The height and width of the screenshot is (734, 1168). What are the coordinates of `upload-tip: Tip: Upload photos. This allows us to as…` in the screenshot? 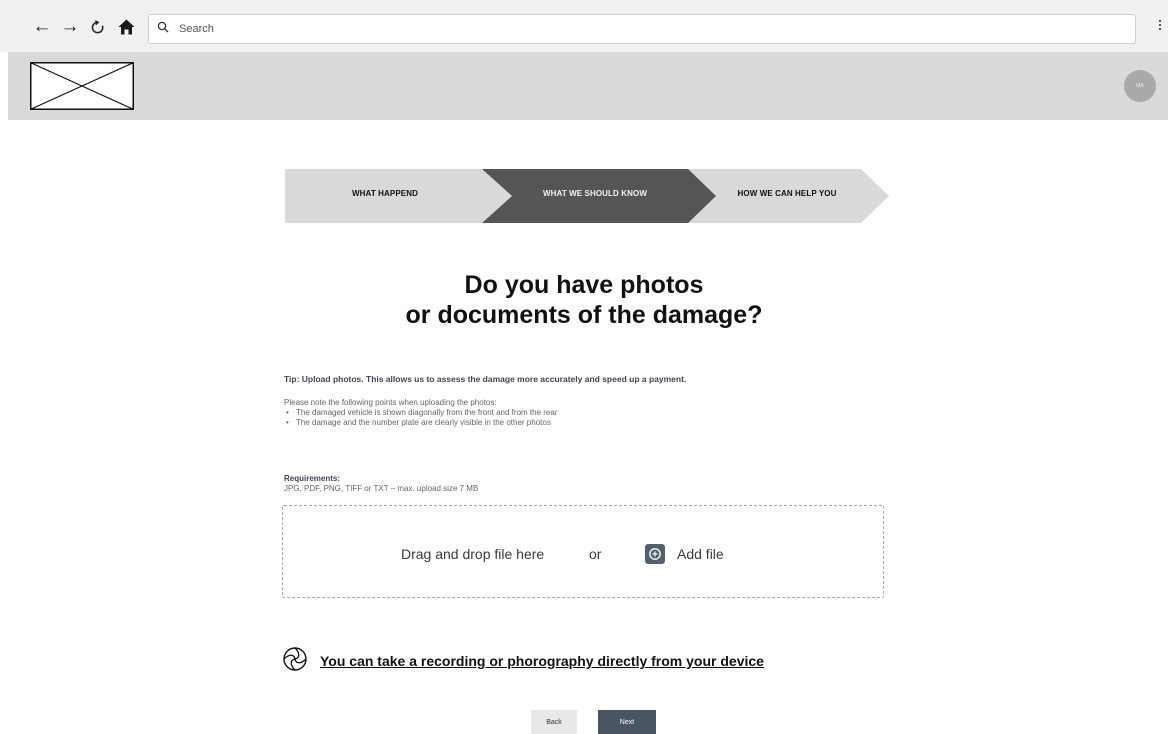 It's located at (485, 379).